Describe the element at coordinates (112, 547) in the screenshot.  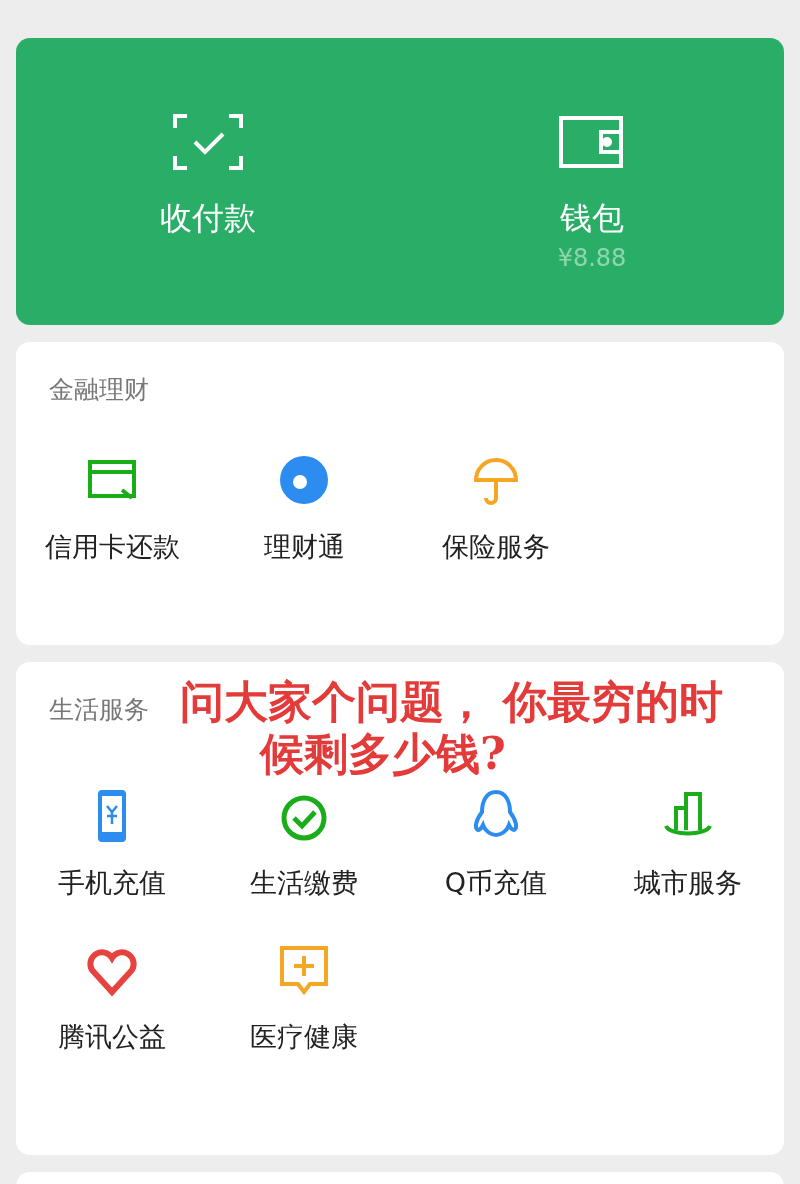
I see `service-label: 信用卡还款` at that location.